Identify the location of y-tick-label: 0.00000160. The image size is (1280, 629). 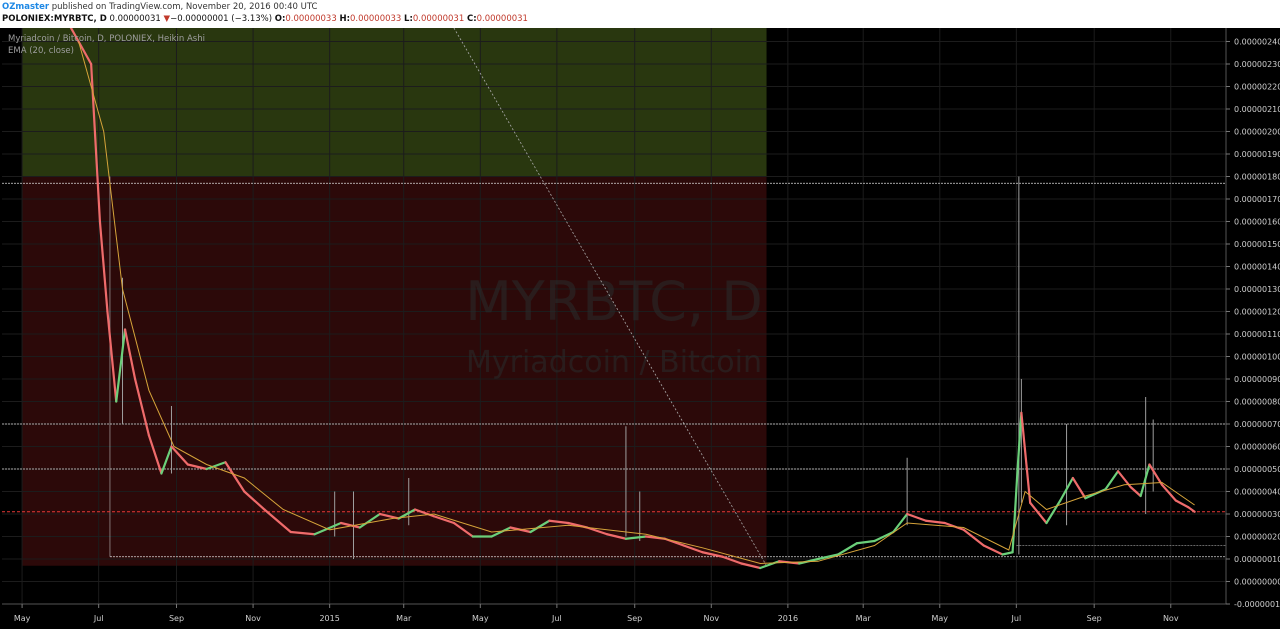
(1257, 222).